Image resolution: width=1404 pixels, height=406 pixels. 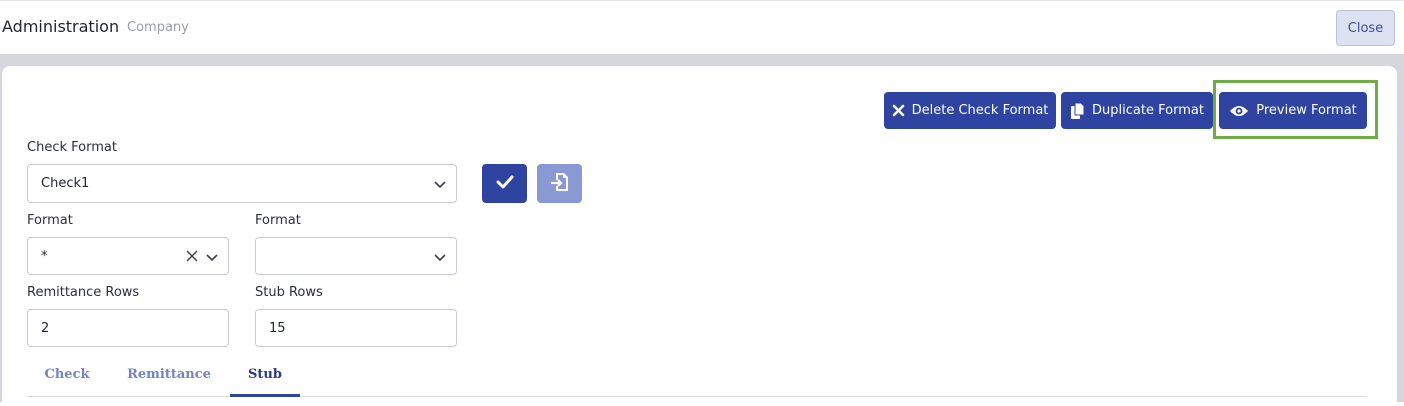 I want to click on format-select-1: *, so click(x=128, y=256).